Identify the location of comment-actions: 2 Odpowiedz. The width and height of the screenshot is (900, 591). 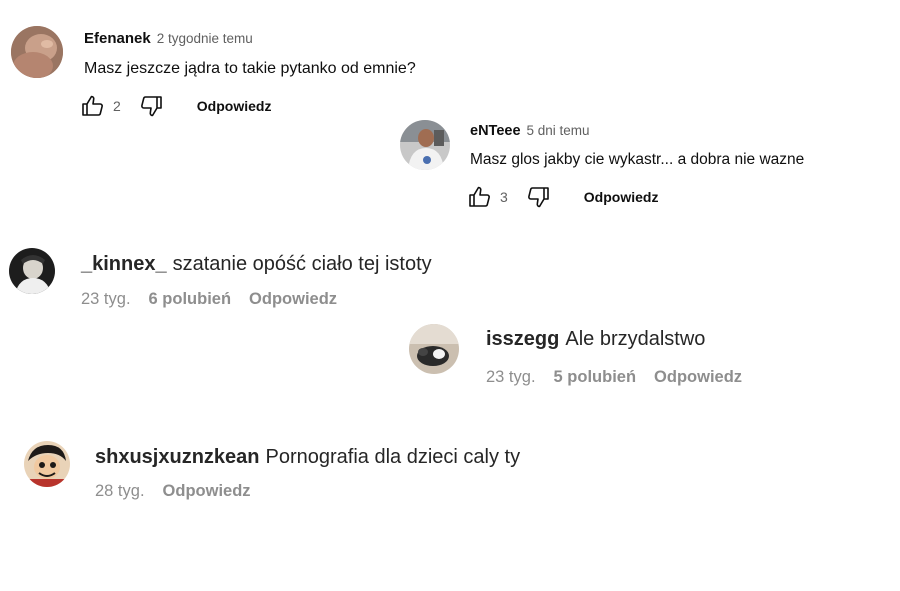
(176, 106).